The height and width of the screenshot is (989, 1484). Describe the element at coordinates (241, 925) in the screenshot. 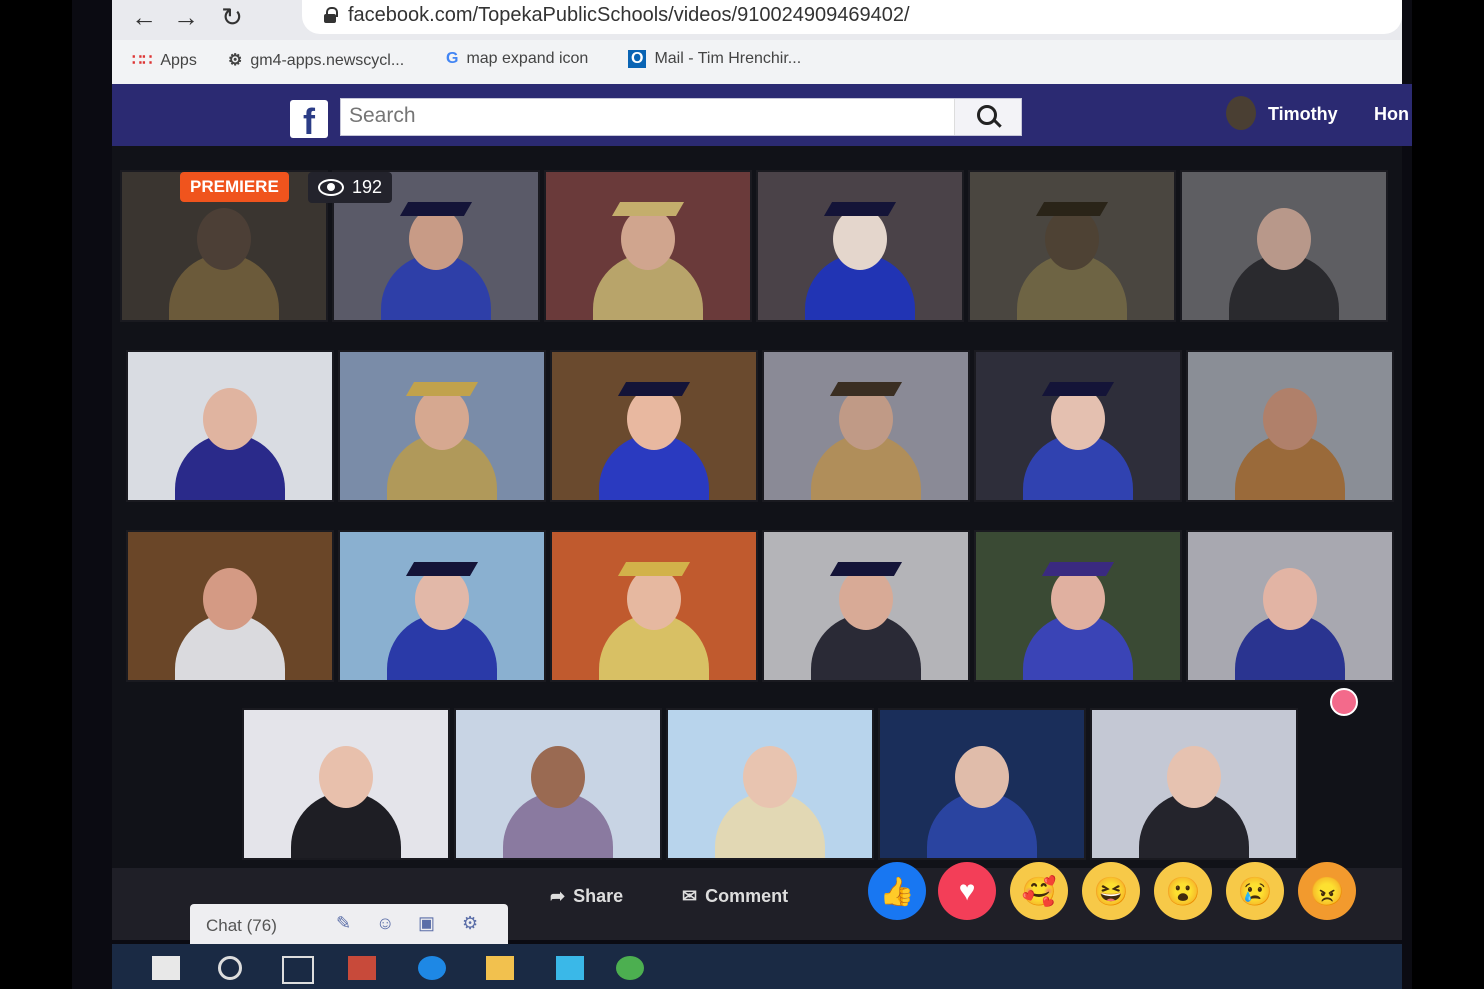

I see `chat-label: Chat (76)` at that location.